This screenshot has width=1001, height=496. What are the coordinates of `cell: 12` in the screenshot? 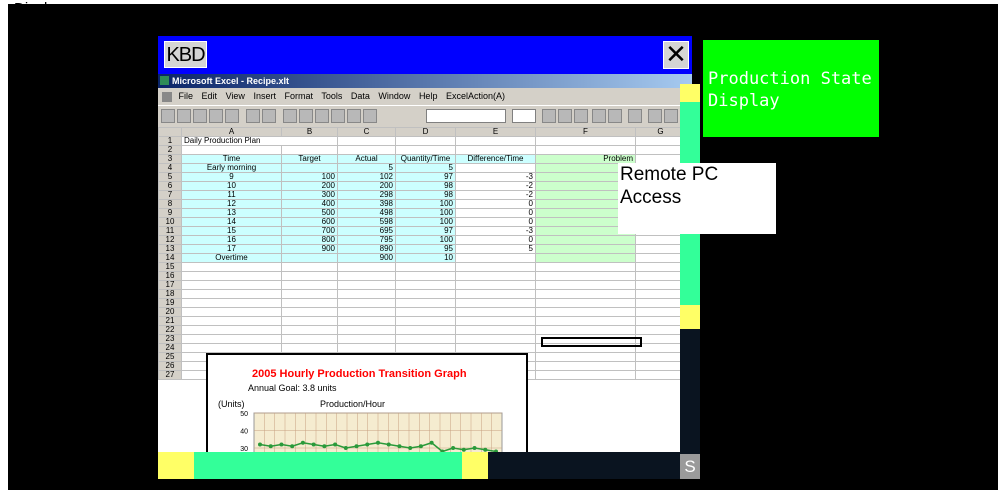 It's located at (231, 204).